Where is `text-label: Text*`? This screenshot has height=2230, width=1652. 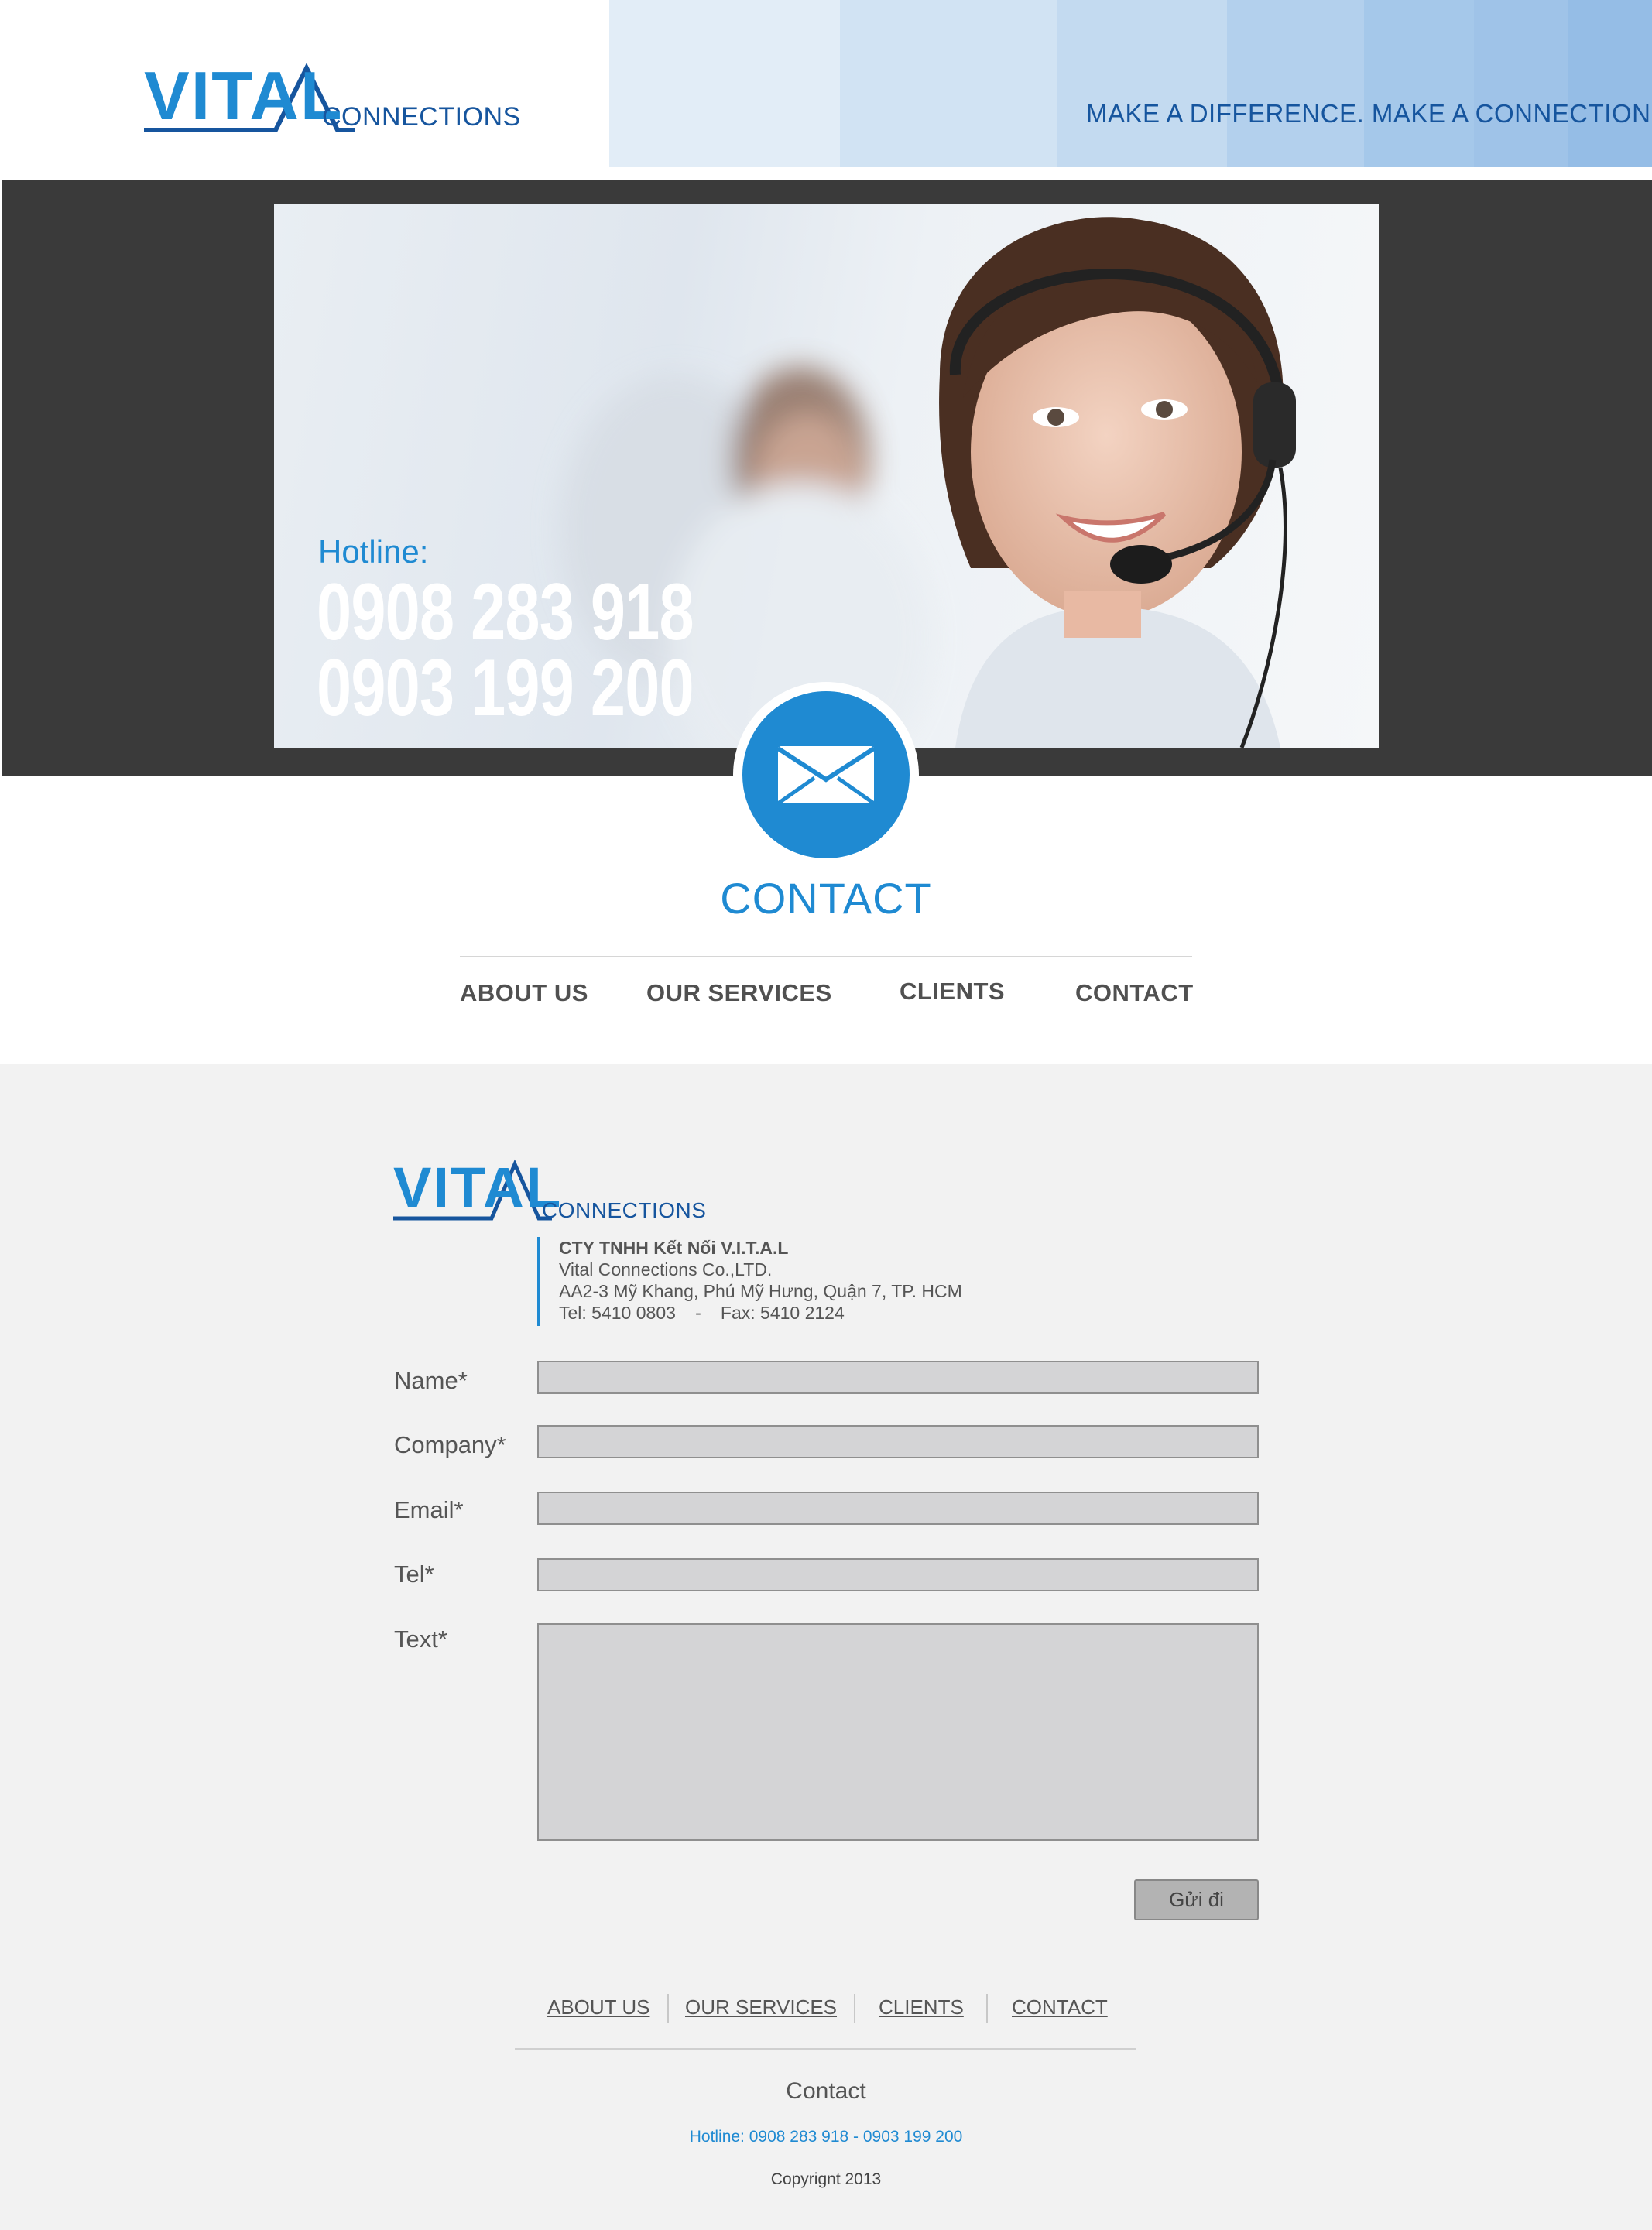
text-label: Text* is located at coordinates (420, 1639).